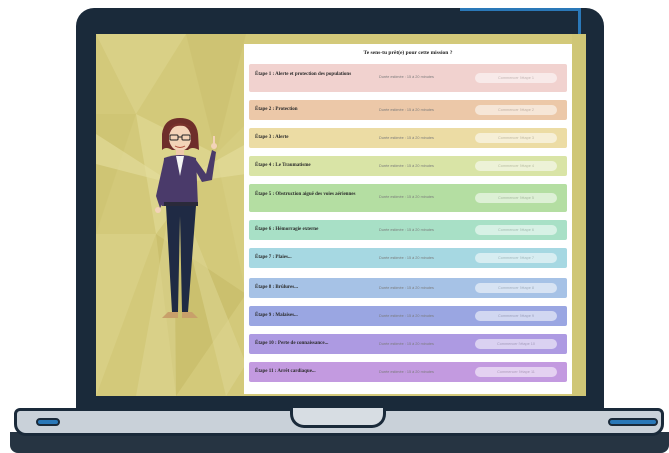  Describe the element at coordinates (516, 166) in the screenshot. I see `start-step-4-button: Commencer l'étape 4` at that location.